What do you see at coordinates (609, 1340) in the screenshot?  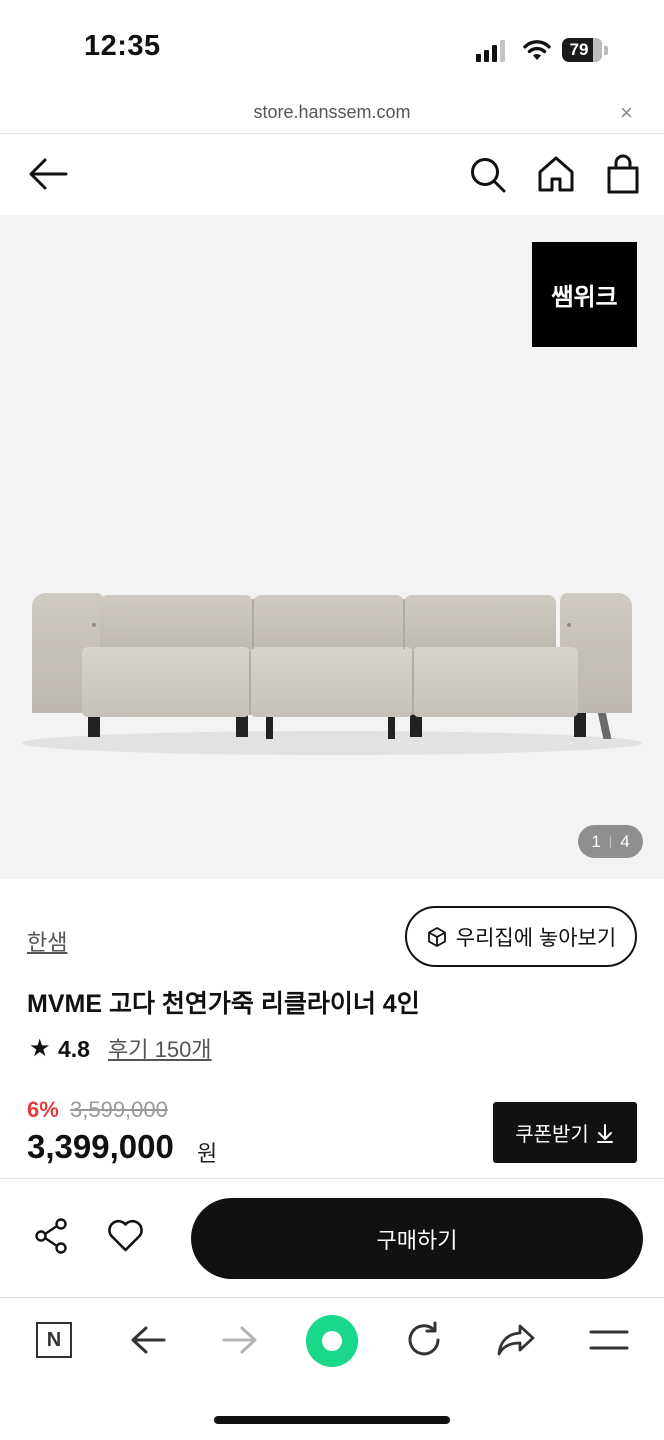 I see `menu-icon` at bounding box center [609, 1340].